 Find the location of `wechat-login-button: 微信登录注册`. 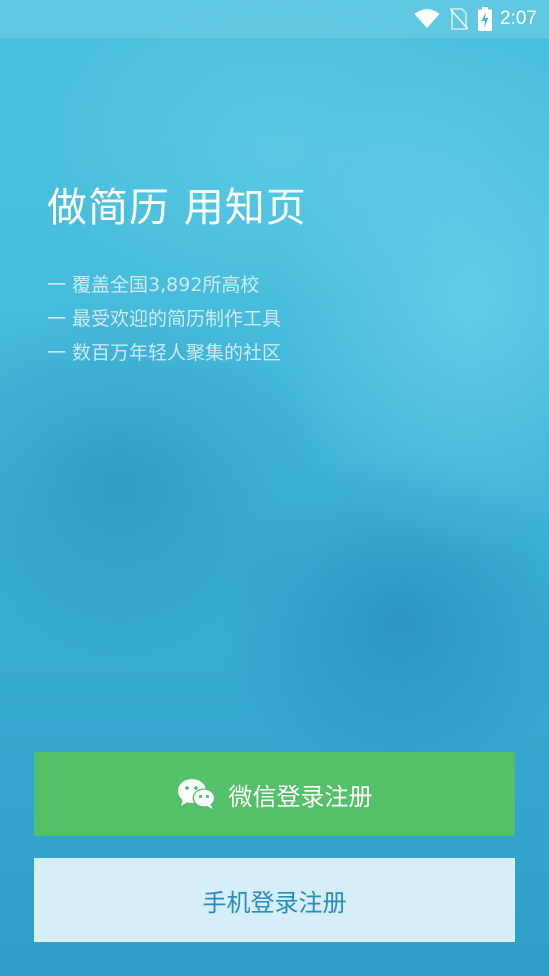

wechat-login-button: 微信登录注册 is located at coordinates (274, 794).